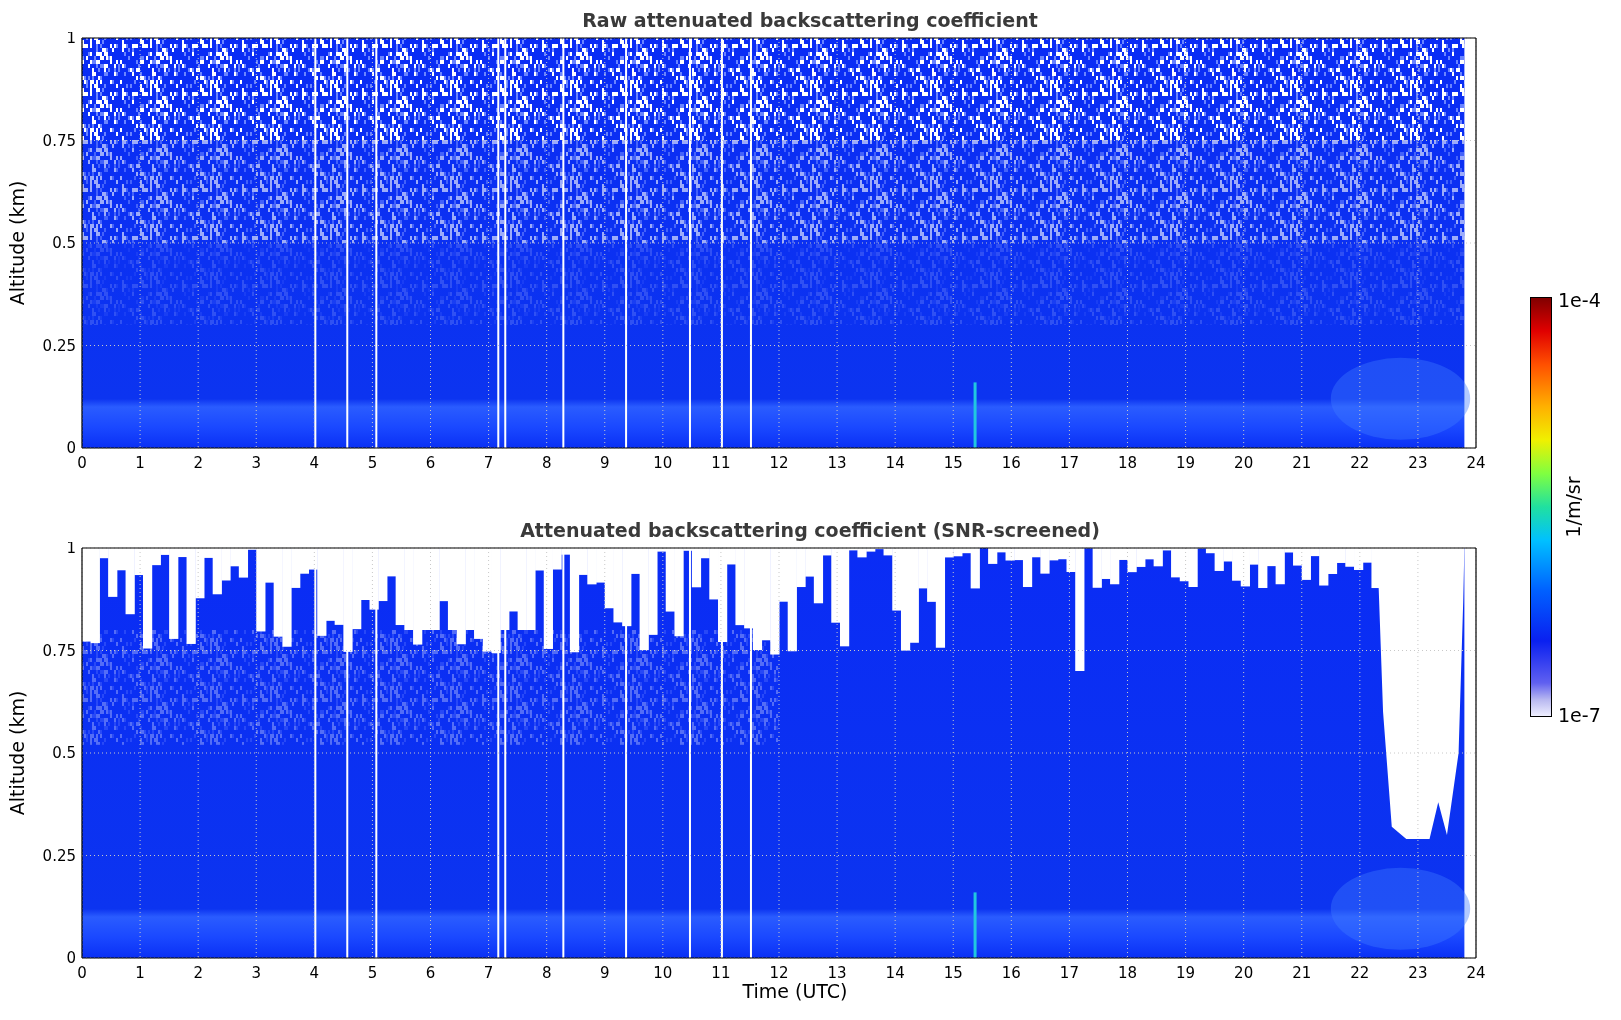 This screenshot has height=1020, width=1621. What do you see at coordinates (810, 530) in the screenshot?
I see `chart-title: Attenuated backscattering coefficient (SNR-screened)` at bounding box center [810, 530].